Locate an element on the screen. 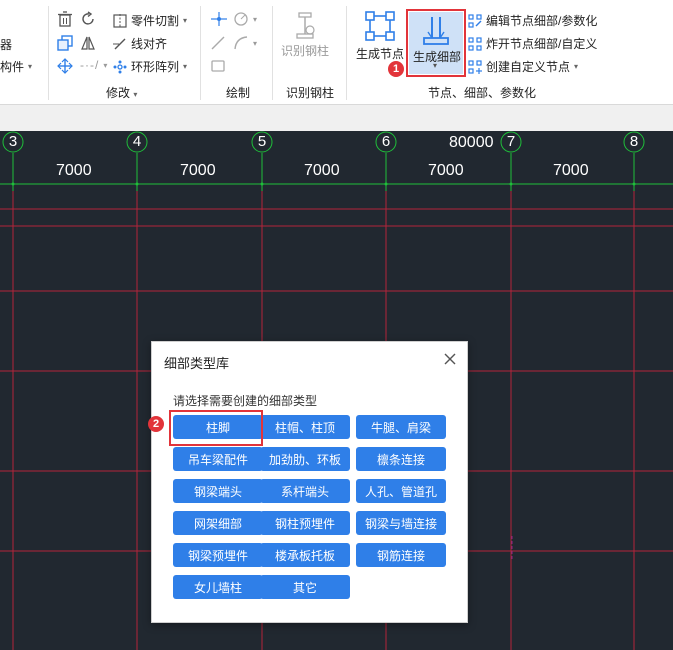  axis-number: 8 is located at coordinates (634, 141).